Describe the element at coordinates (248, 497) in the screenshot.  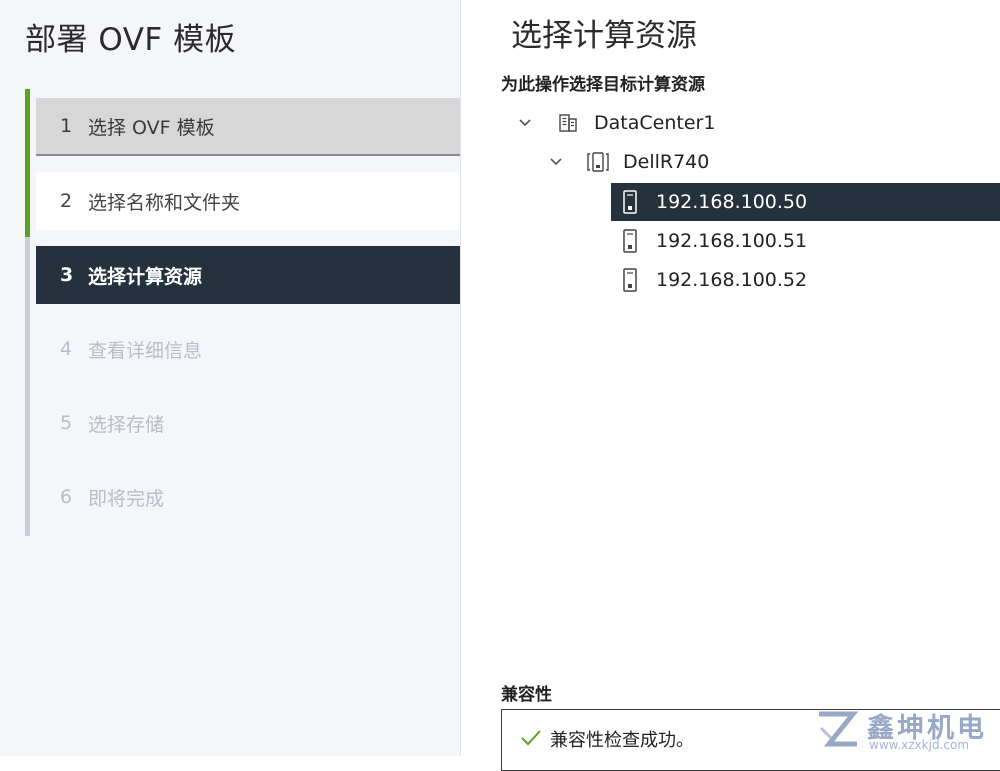
I see `step-ready-to-complete: 6 即将完成` at that location.